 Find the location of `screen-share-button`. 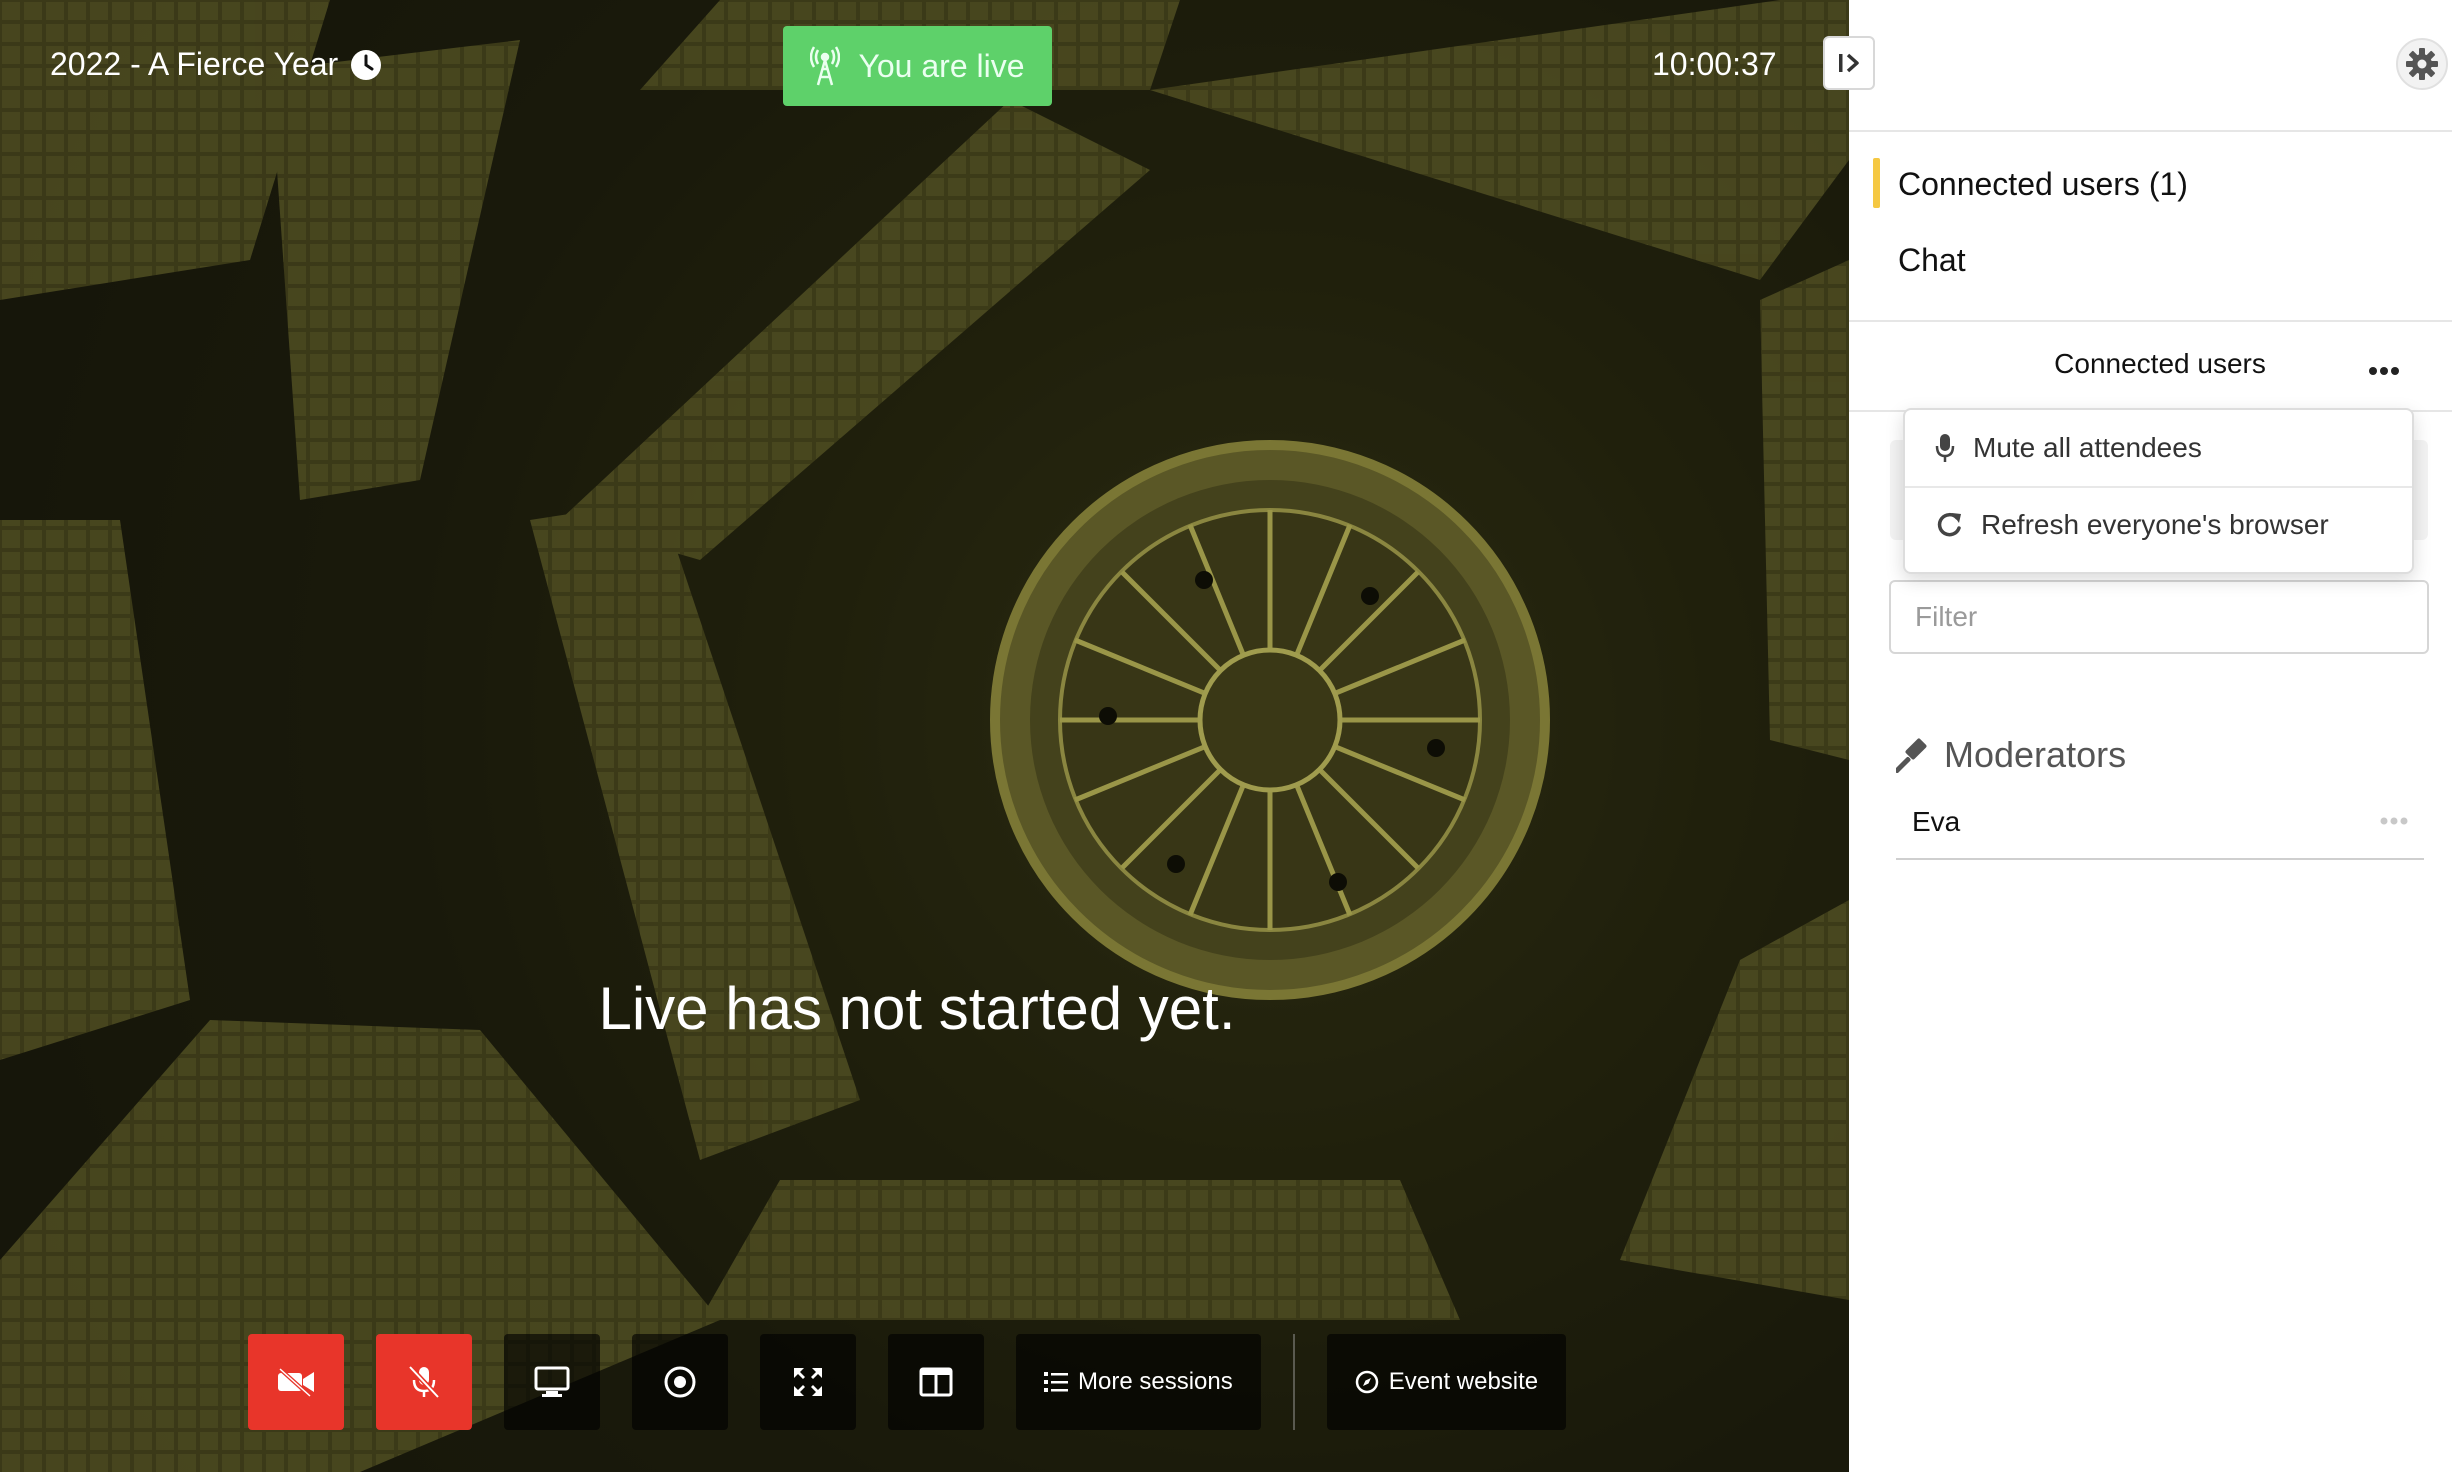

screen-share-button is located at coordinates (552, 1382).